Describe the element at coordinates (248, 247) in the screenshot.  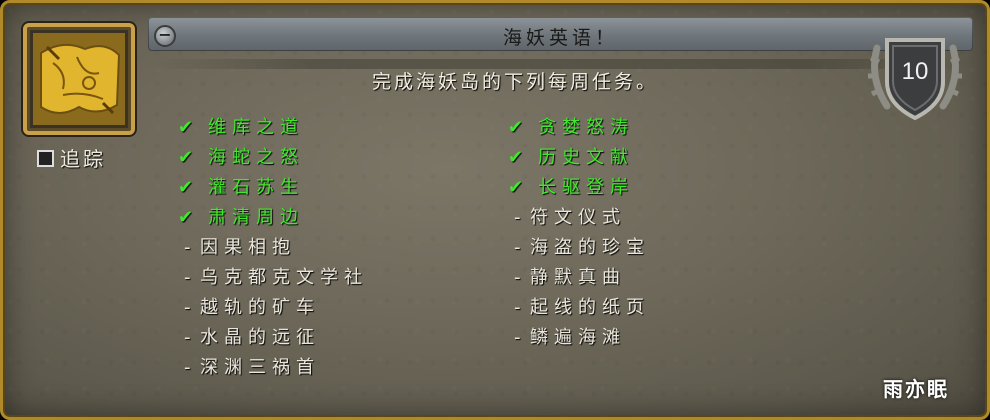
I see `task-label: 因果相抱` at that location.